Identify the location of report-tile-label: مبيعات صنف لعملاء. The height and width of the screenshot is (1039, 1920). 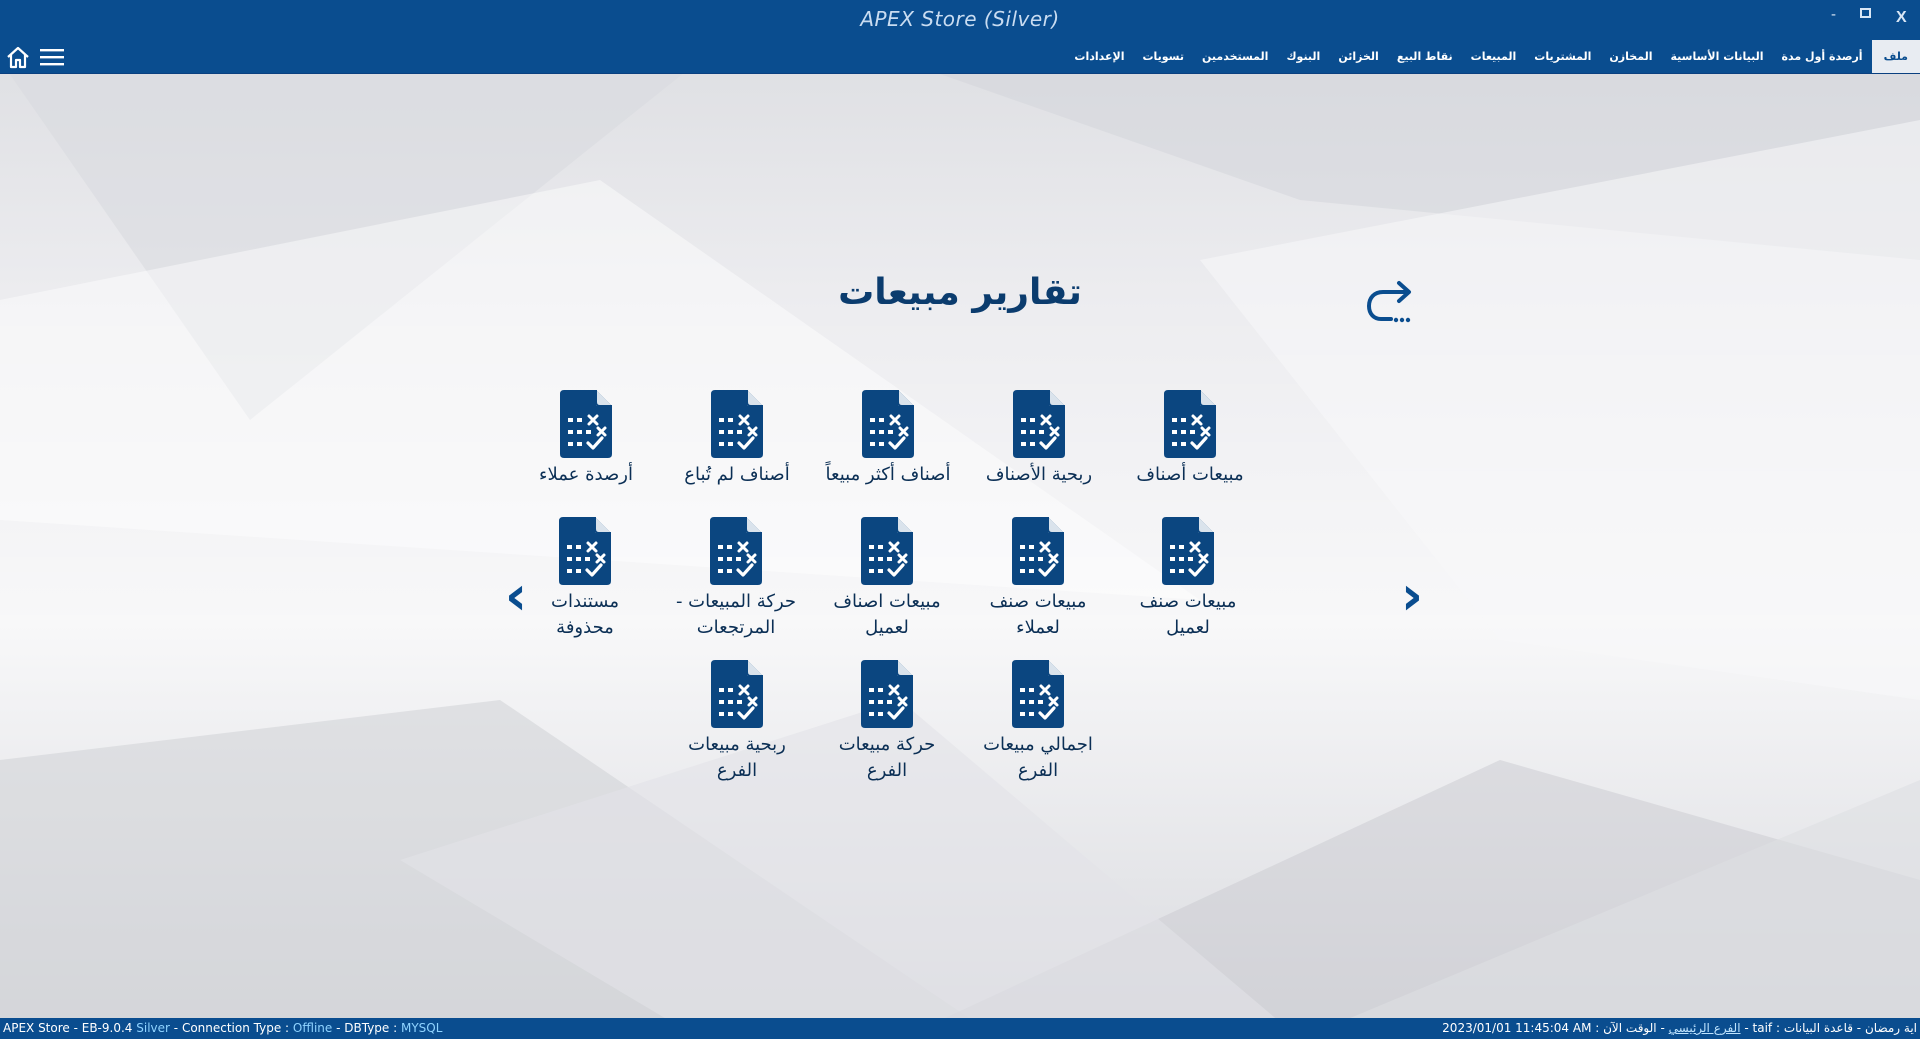
(1038, 615).